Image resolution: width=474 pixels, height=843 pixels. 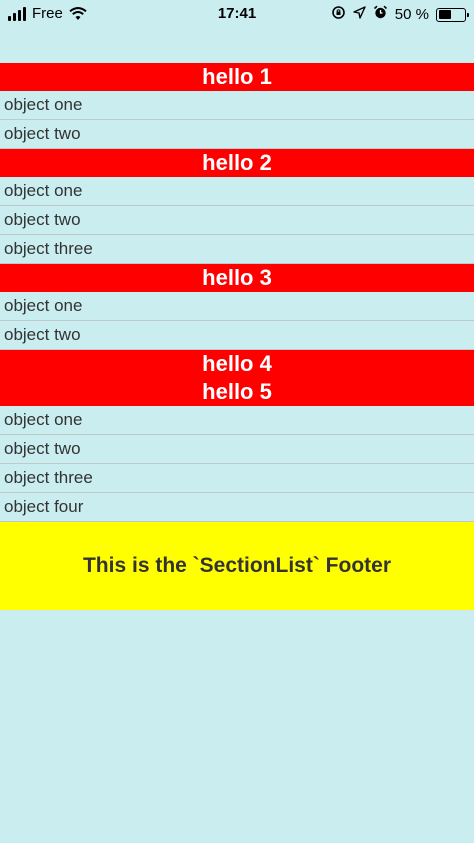 I want to click on section-header: hello 5, so click(x=237, y=392).